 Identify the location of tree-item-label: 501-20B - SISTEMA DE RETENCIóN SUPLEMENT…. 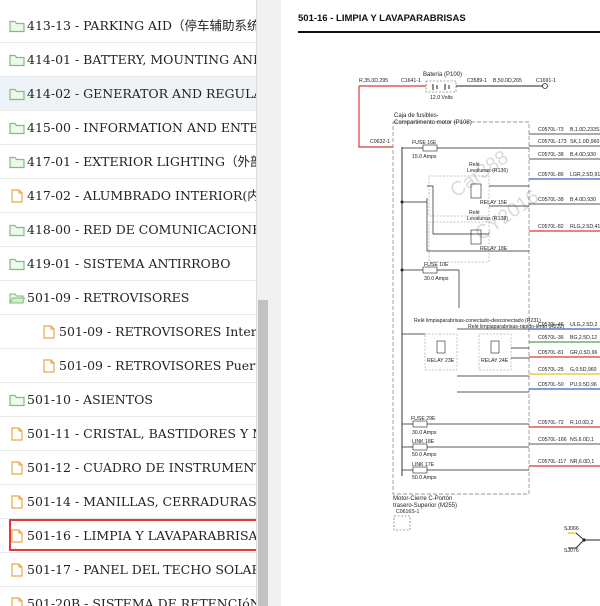
(141, 601).